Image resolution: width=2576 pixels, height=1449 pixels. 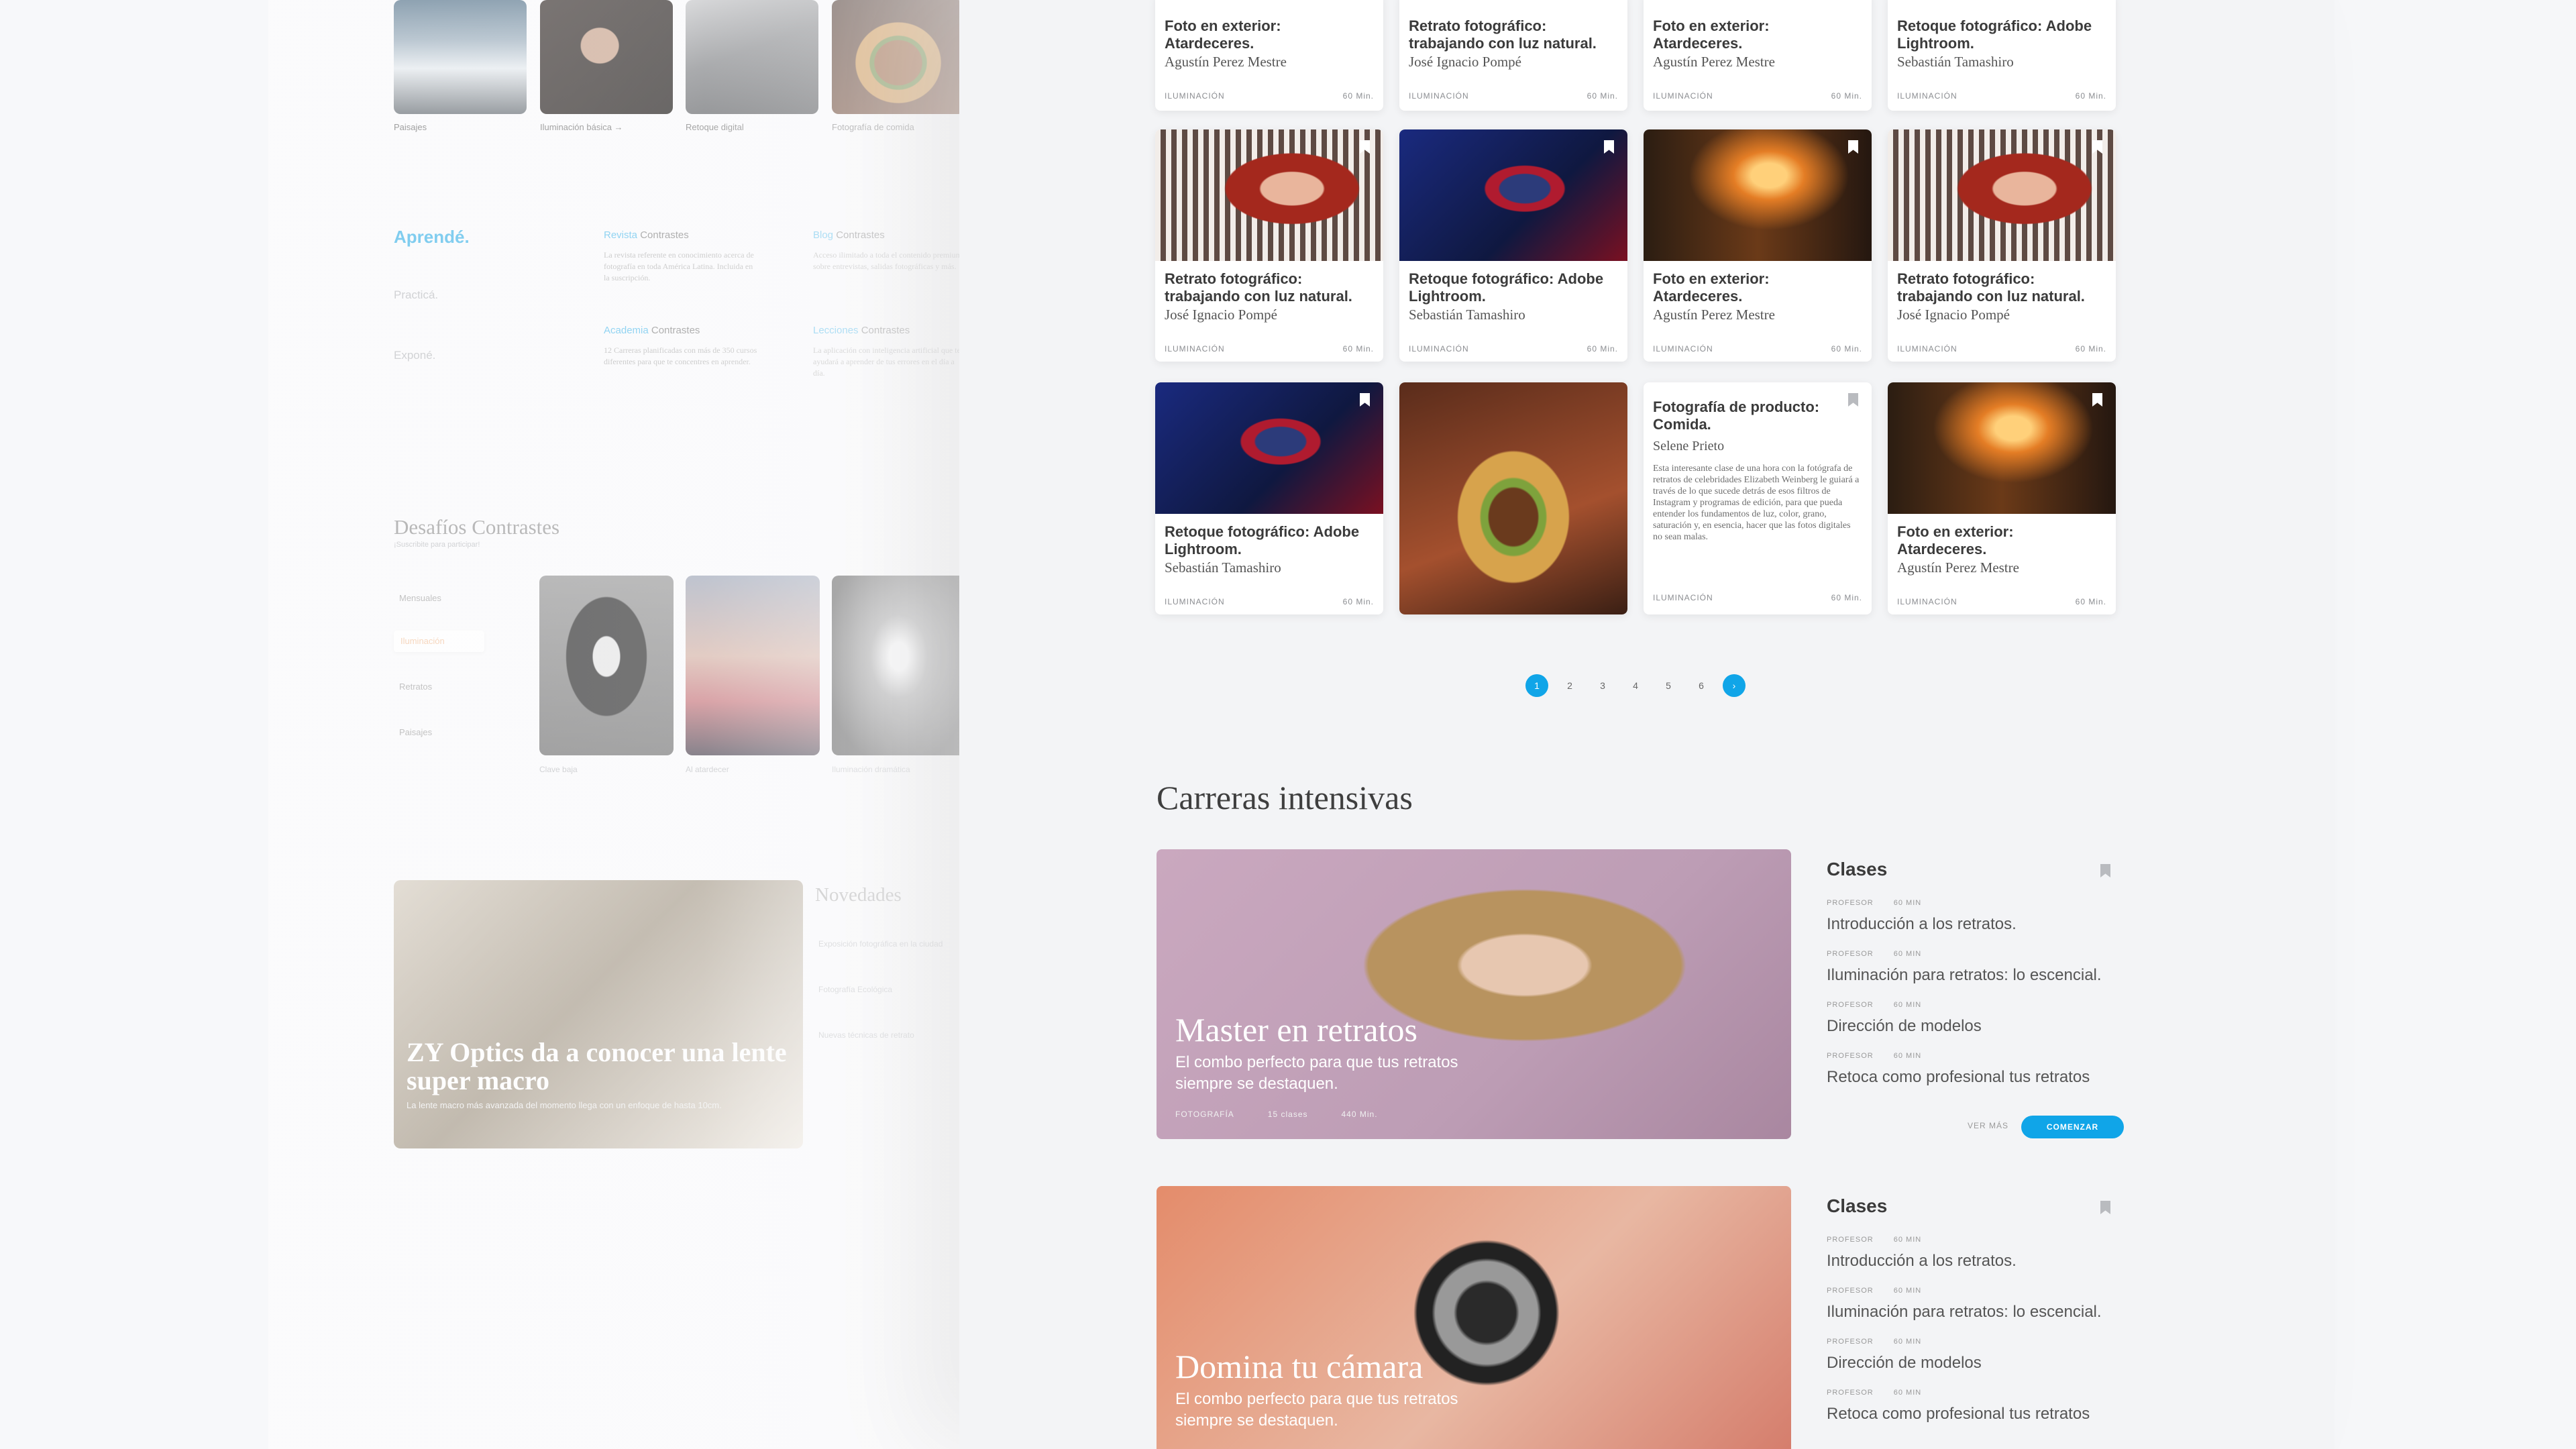 I want to click on page-button-4: 4, so click(x=1635, y=685).